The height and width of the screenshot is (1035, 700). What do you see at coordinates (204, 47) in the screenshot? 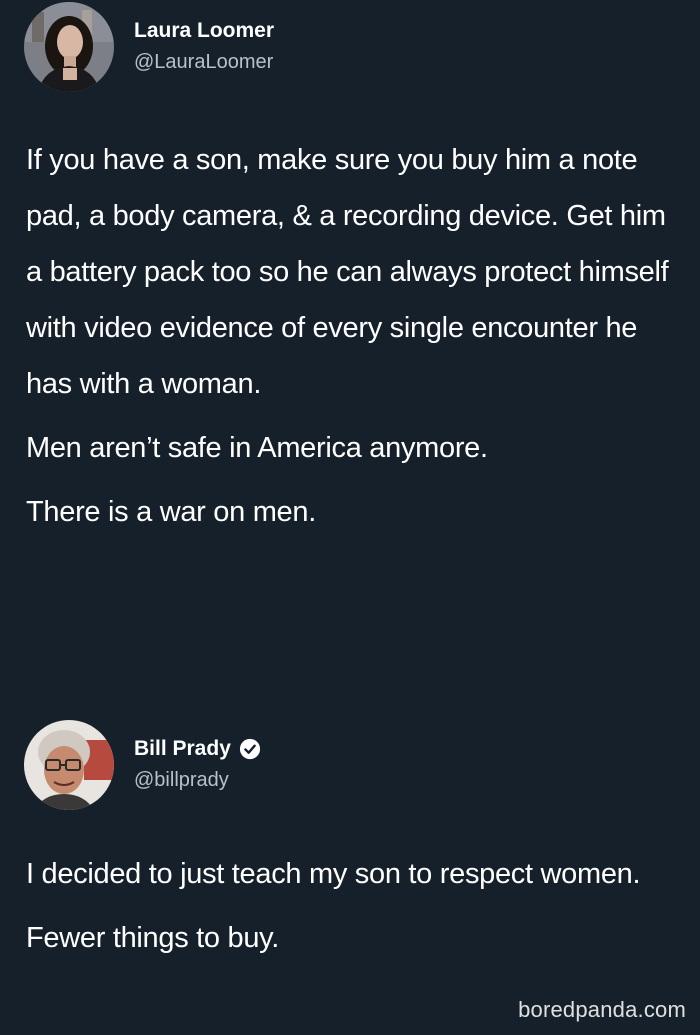
I see `author-names: Laura Loomer @LauraLoomer` at bounding box center [204, 47].